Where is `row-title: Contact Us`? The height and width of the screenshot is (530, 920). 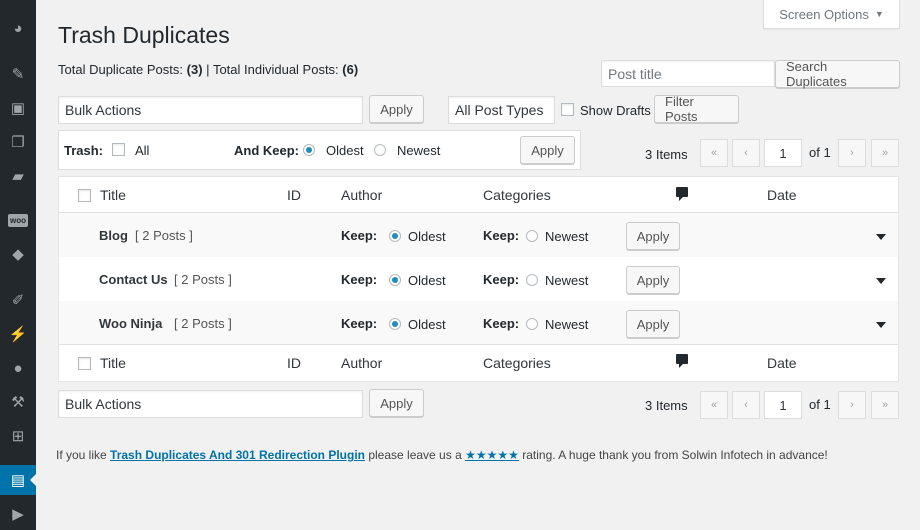
row-title: Contact Us is located at coordinates (133, 279).